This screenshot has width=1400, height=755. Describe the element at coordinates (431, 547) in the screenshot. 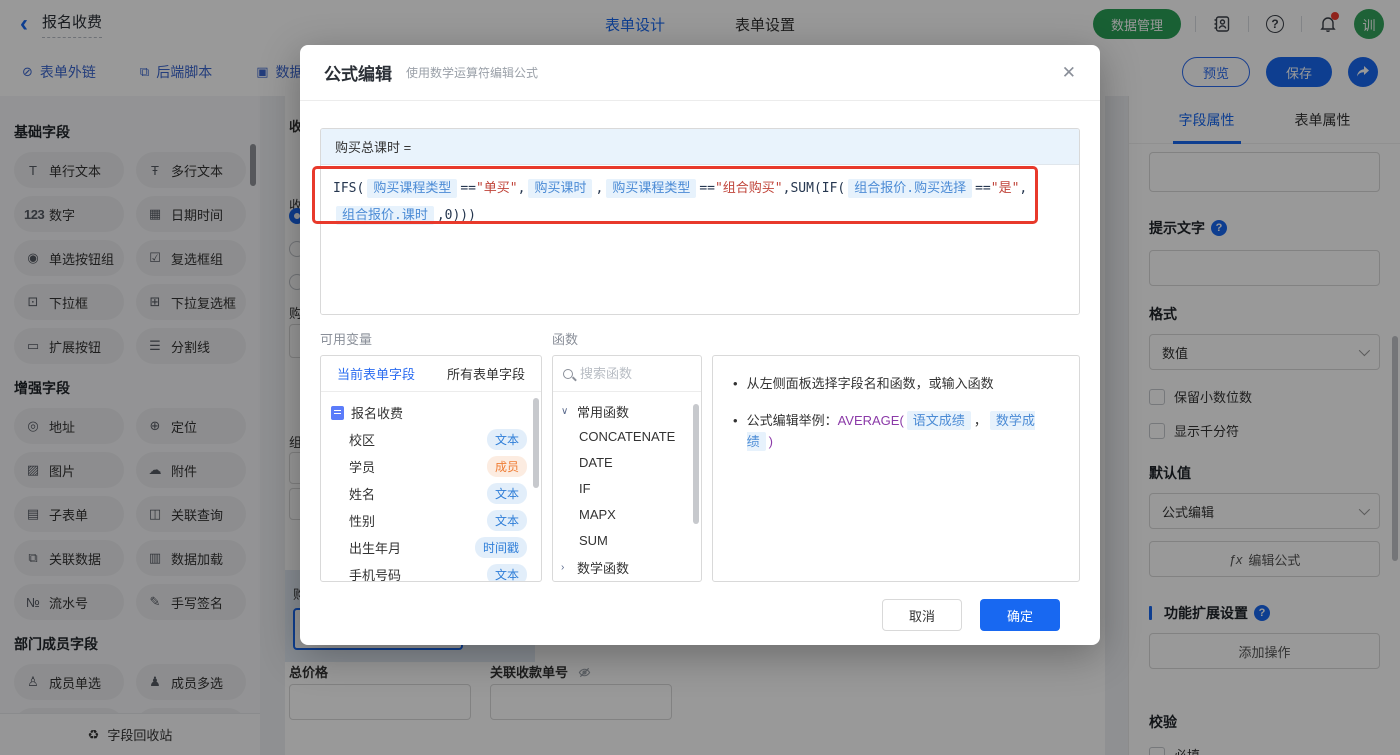

I see `variable-row: 出生年月 时间戳` at that location.